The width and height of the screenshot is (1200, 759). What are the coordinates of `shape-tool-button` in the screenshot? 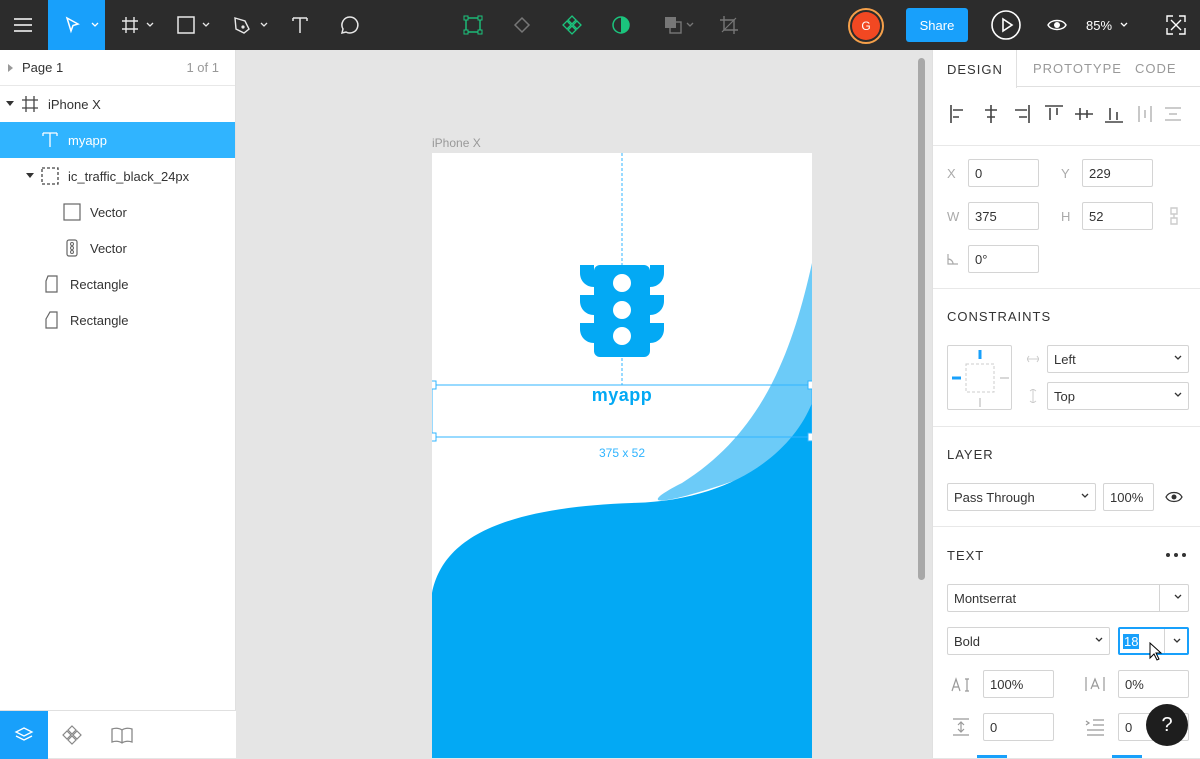 It's located at (191, 25).